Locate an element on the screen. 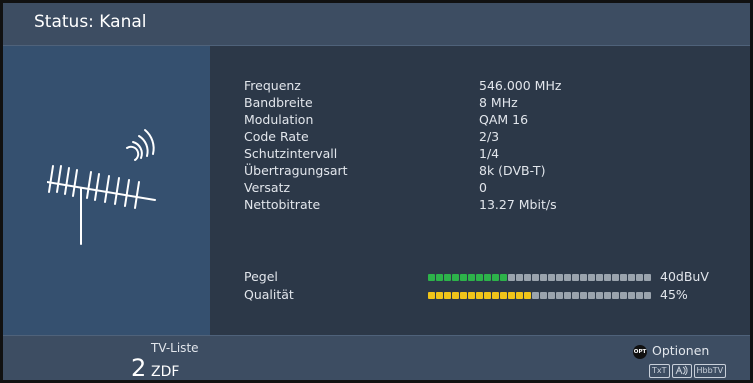 The image size is (753, 383). info-value-schutzintervall: 1/4 is located at coordinates (489, 153).